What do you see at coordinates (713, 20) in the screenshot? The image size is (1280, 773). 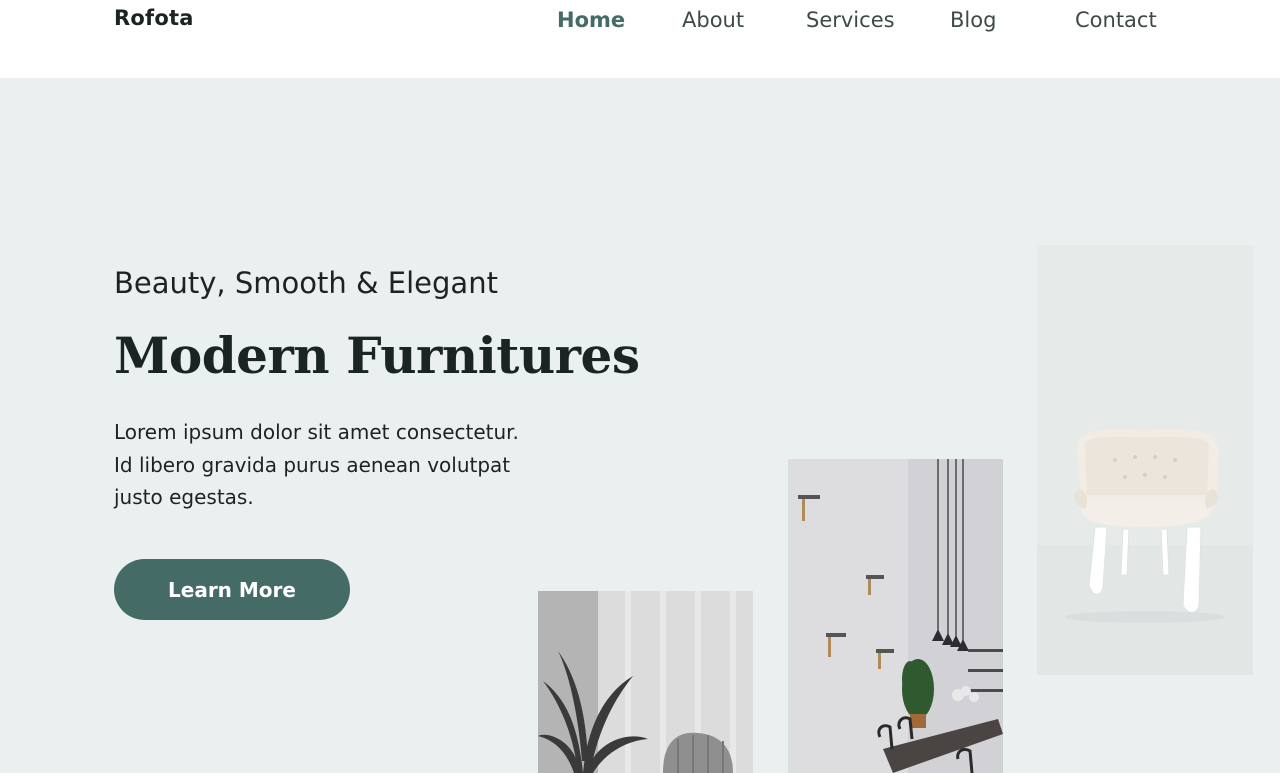 I see `nav-link-about: About` at bounding box center [713, 20].